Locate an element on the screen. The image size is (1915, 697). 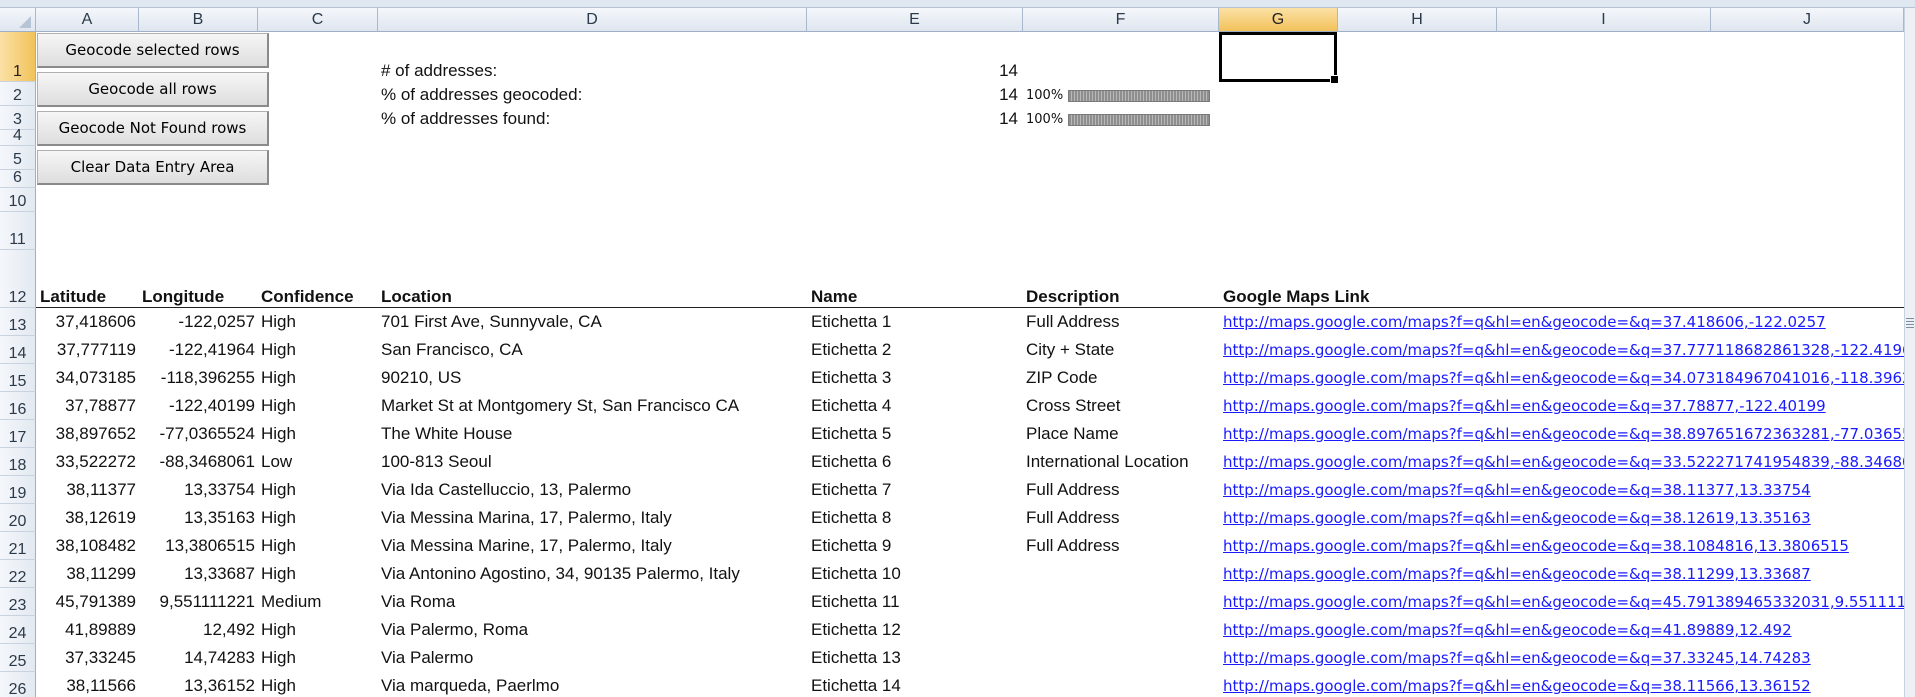
row-header-11: 11 is located at coordinates (18, 231).